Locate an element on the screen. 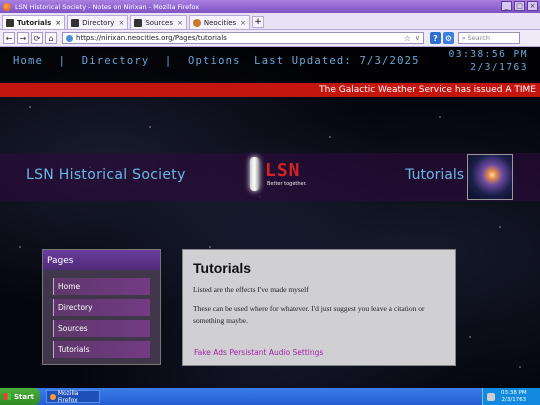  sidebar-title: Pages is located at coordinates (101, 260).